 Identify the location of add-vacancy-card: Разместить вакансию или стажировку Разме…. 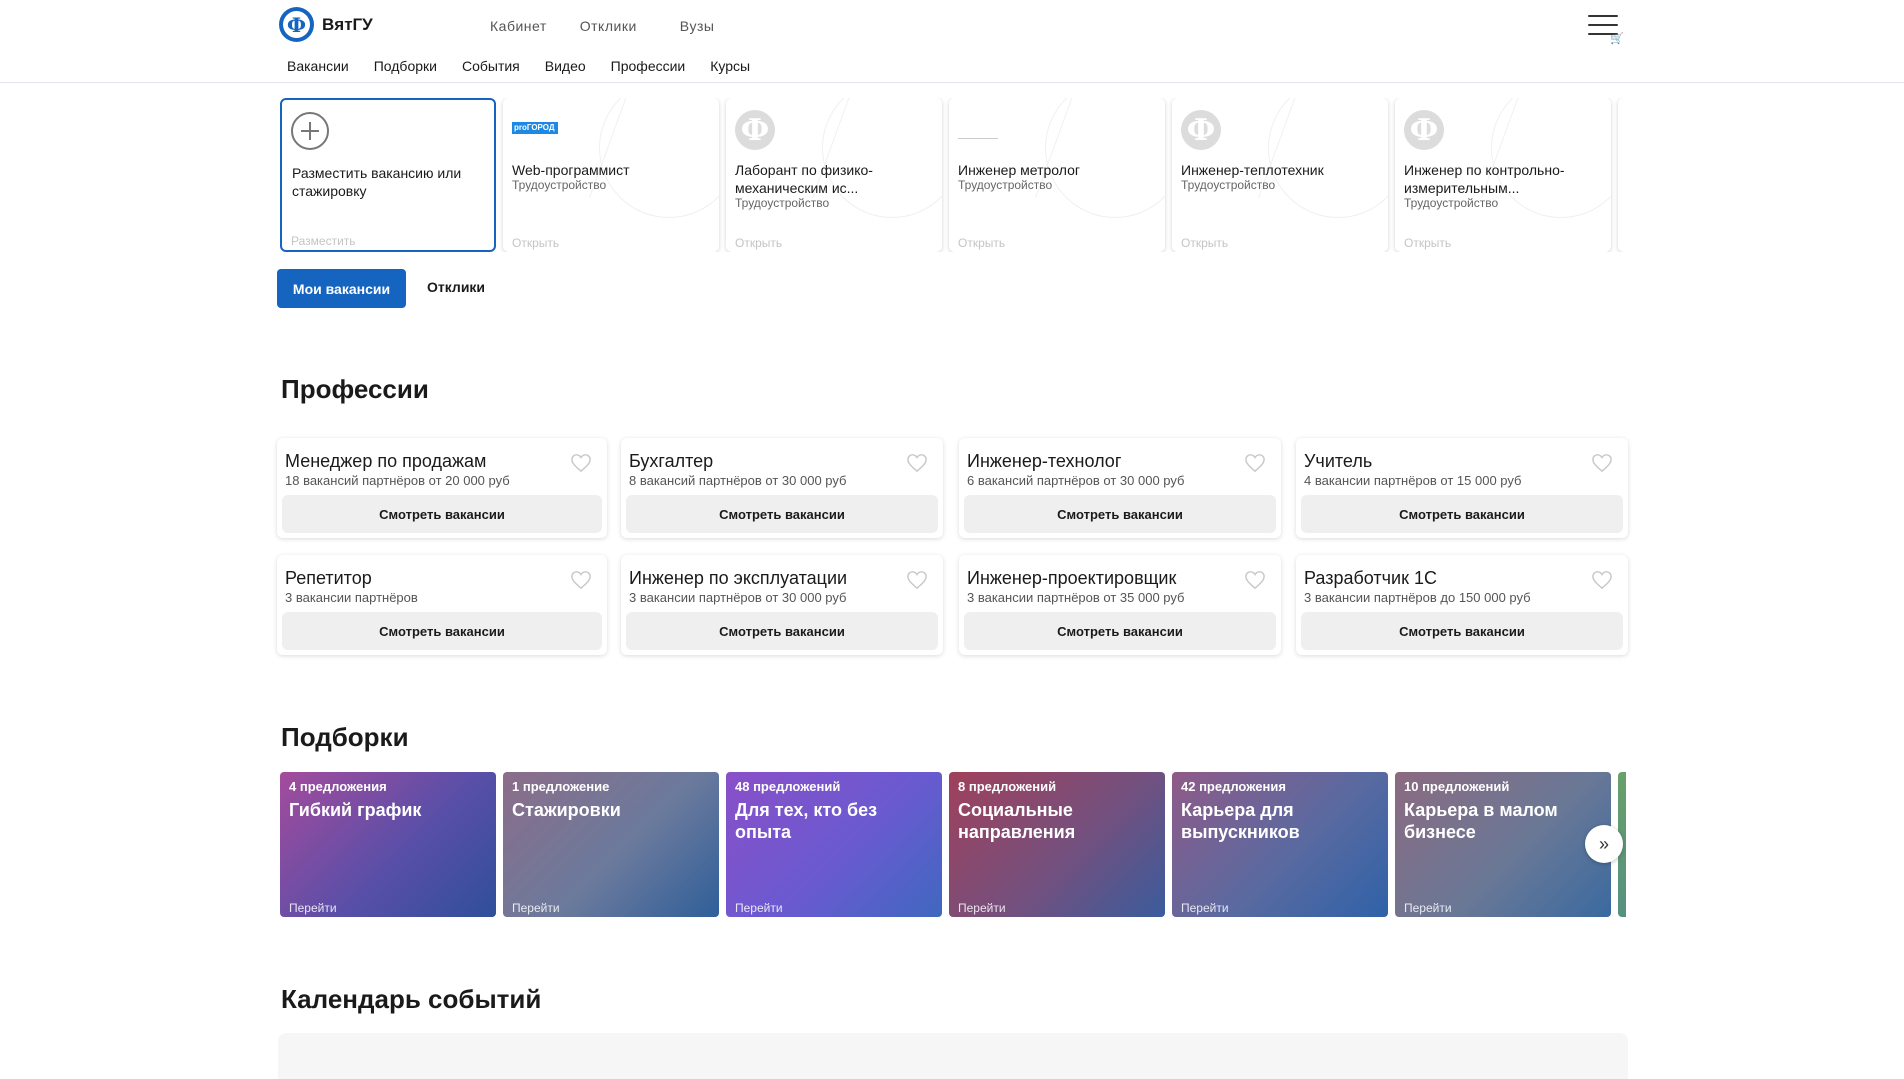
(388, 175).